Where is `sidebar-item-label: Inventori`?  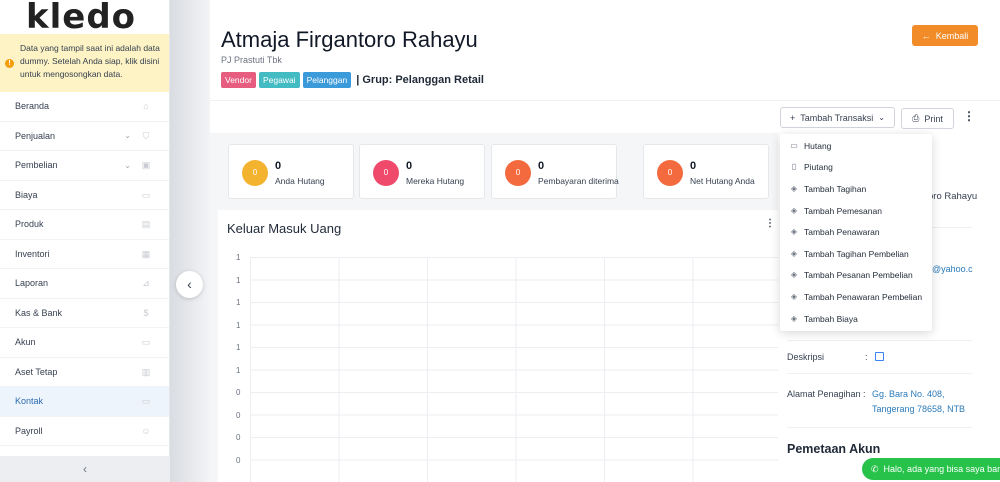
sidebar-item-label: Inventori is located at coordinates (32, 253).